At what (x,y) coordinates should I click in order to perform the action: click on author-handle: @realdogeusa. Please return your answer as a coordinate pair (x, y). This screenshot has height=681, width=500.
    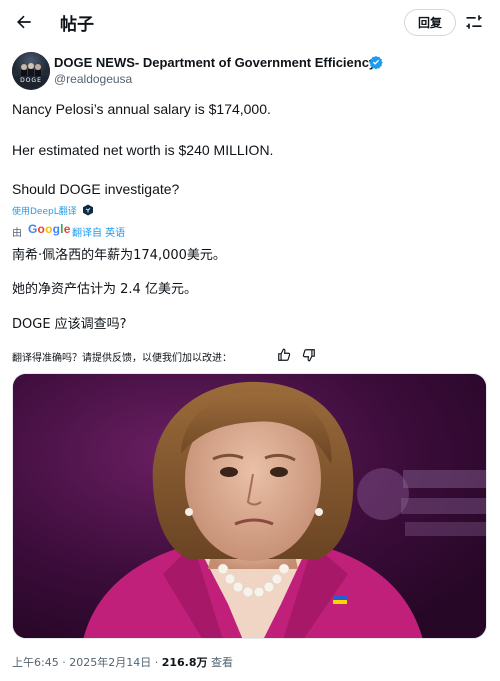
    Looking at the image, I should click on (93, 79).